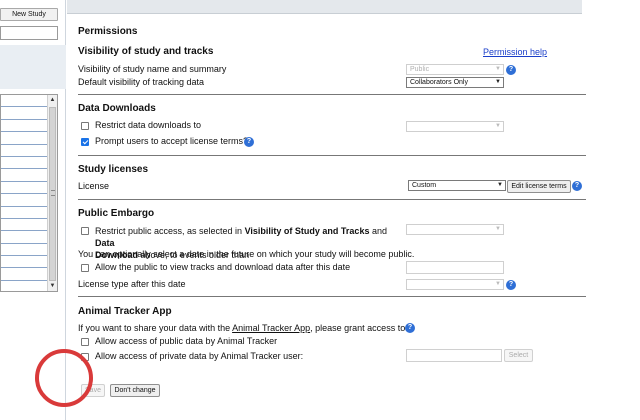 The height and width of the screenshot is (420, 640). Describe the element at coordinates (515, 52) in the screenshot. I see `permission-help-link: Permission help` at that location.